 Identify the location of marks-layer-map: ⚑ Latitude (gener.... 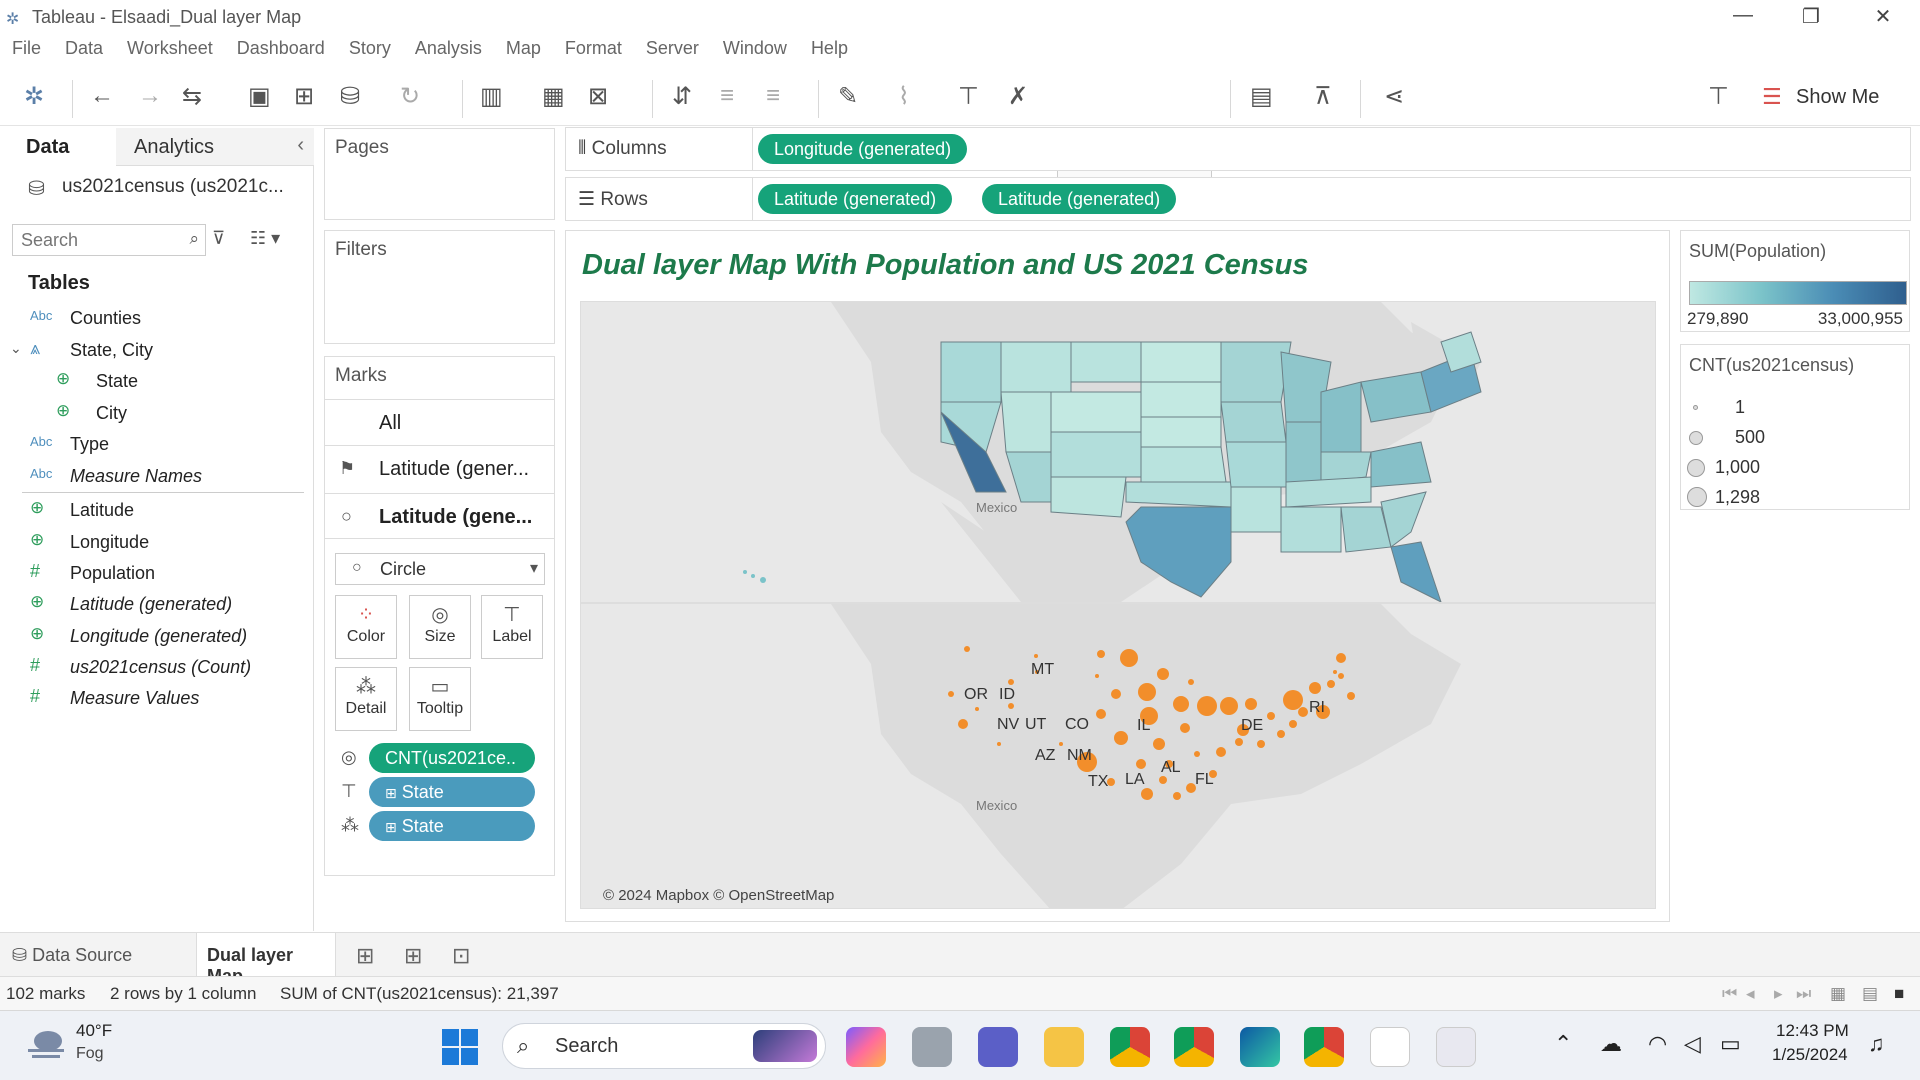
(440, 468).